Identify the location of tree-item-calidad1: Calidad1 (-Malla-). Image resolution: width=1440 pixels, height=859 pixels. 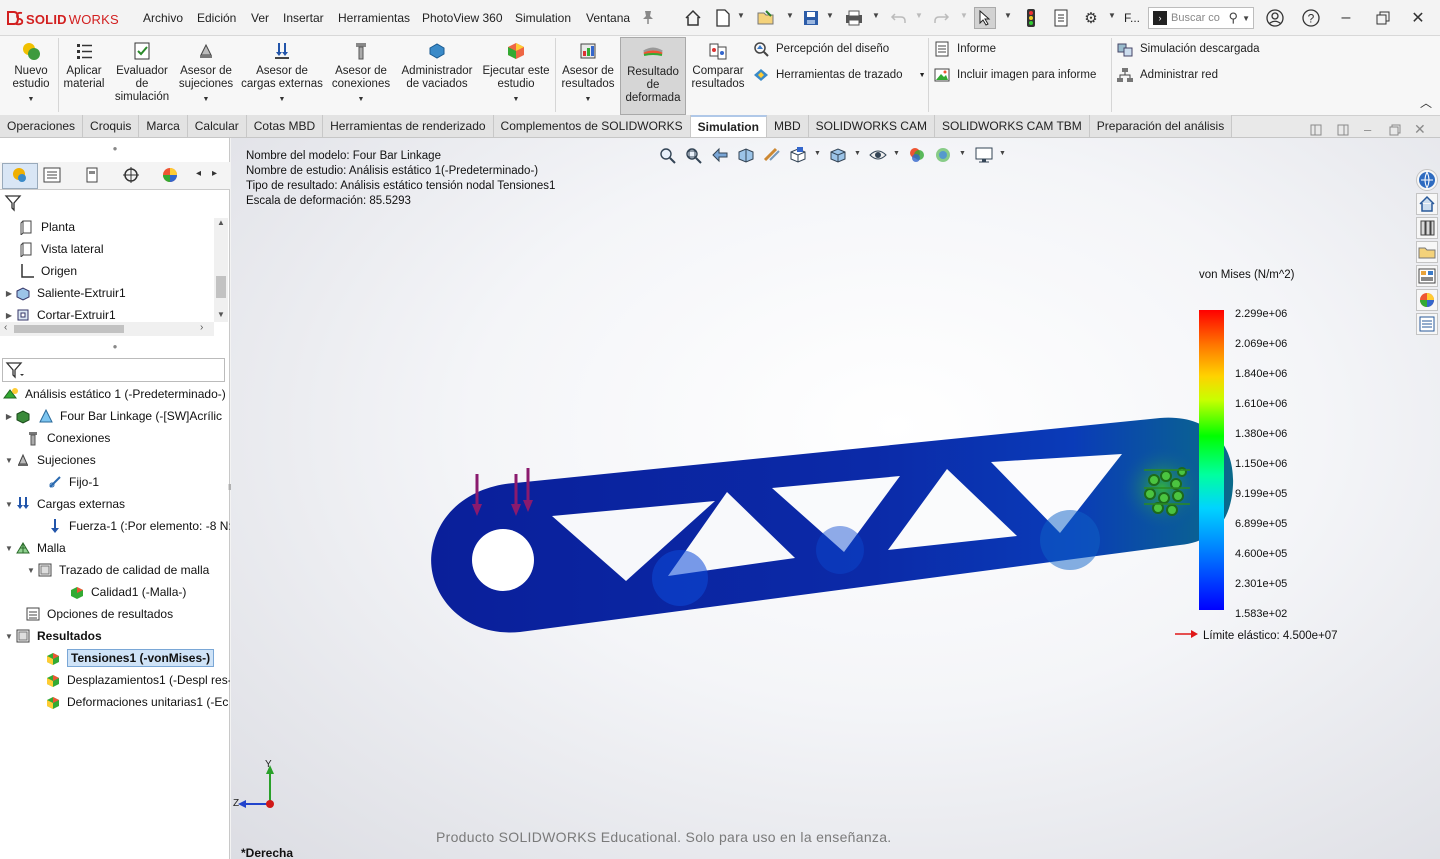
(122, 592).